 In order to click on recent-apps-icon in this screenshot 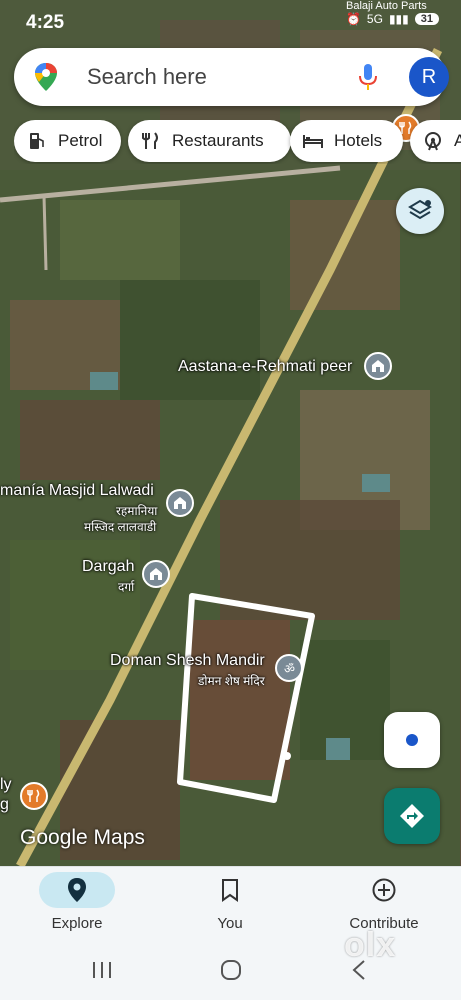, I will do `click(102, 970)`.